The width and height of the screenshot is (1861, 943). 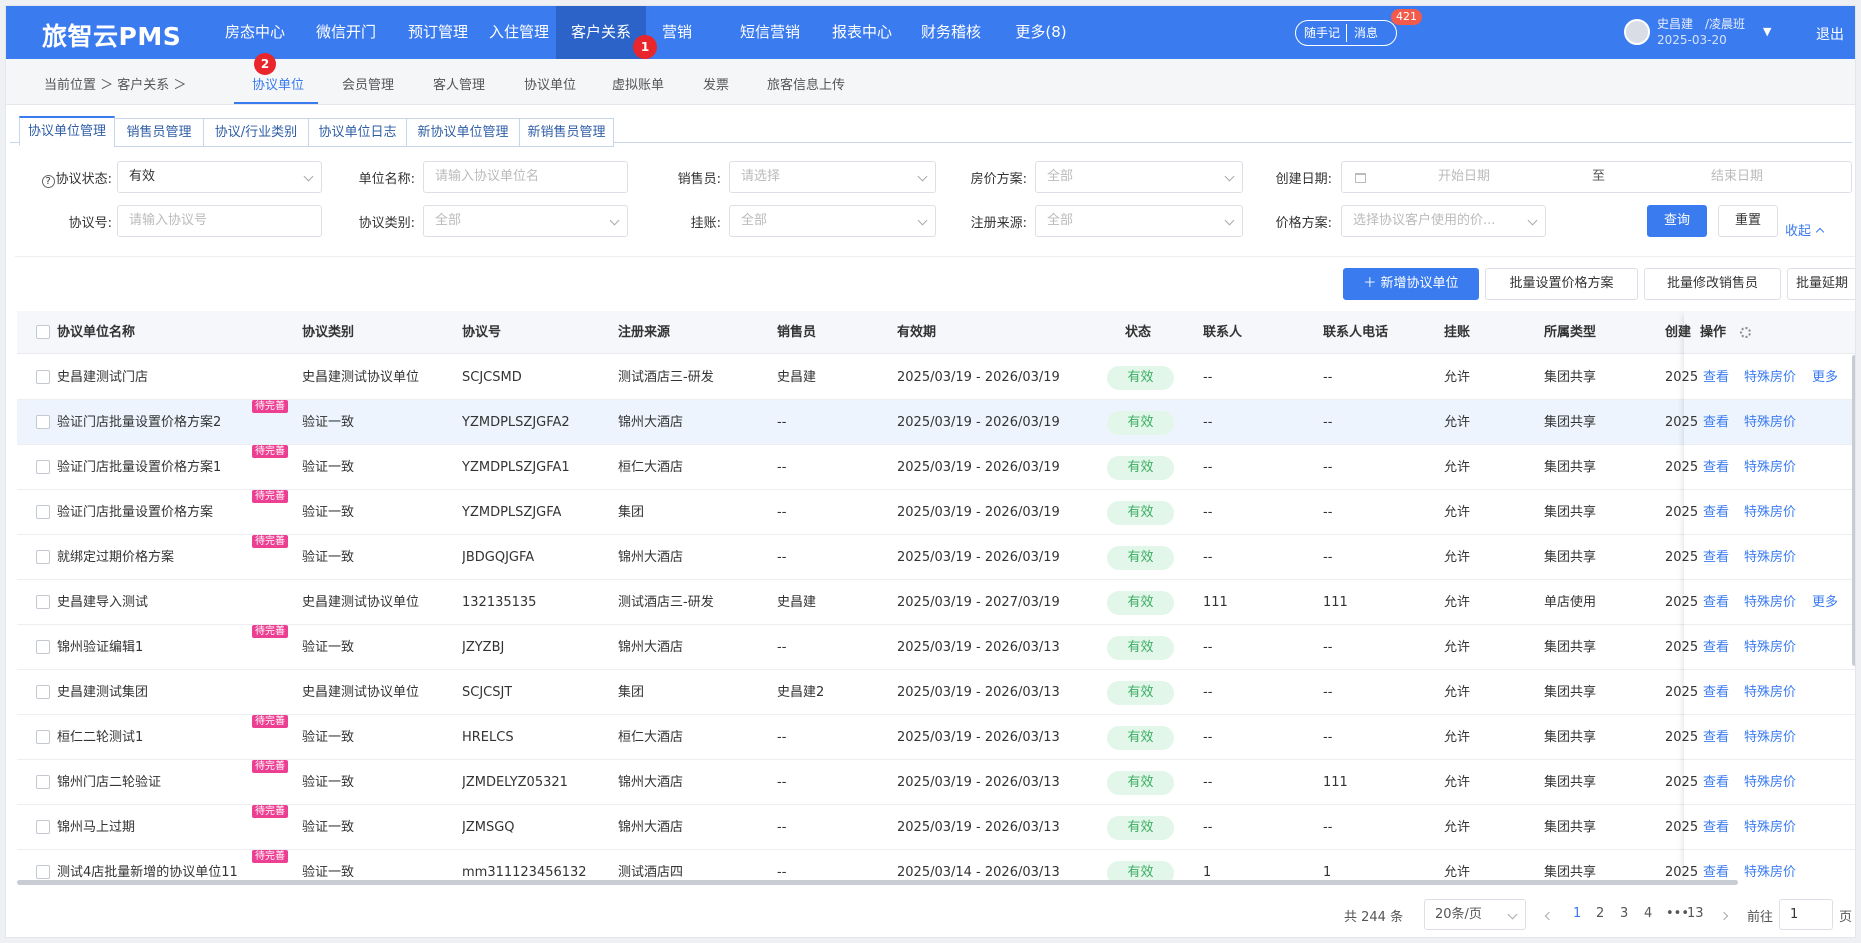 What do you see at coordinates (716, 83) in the screenshot?
I see `subnav-tab-5: 发票` at bounding box center [716, 83].